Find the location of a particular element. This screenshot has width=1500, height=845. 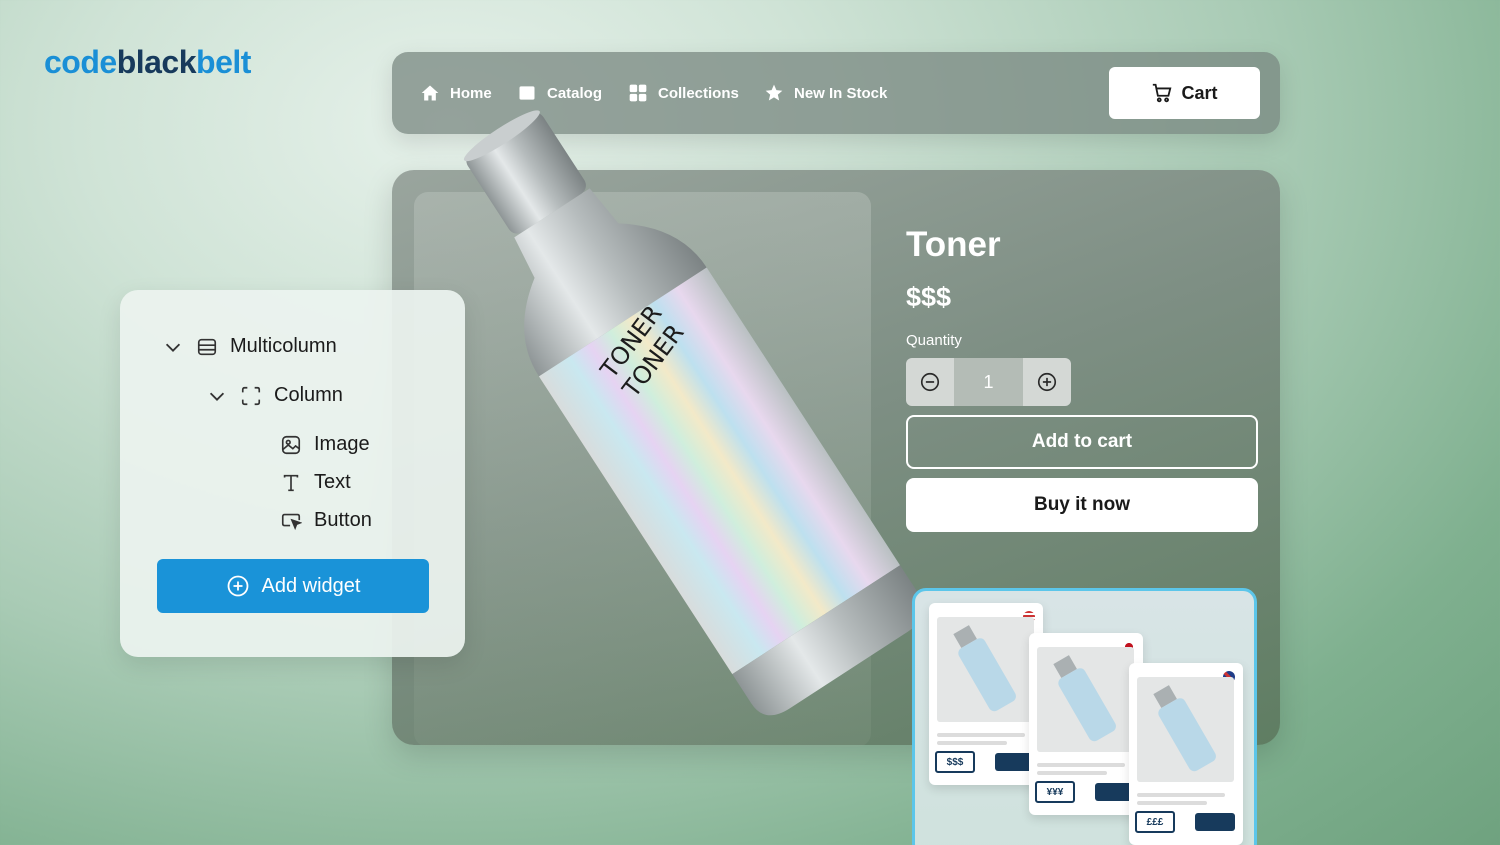

tree-item-text: Text is located at coordinates (315, 482).